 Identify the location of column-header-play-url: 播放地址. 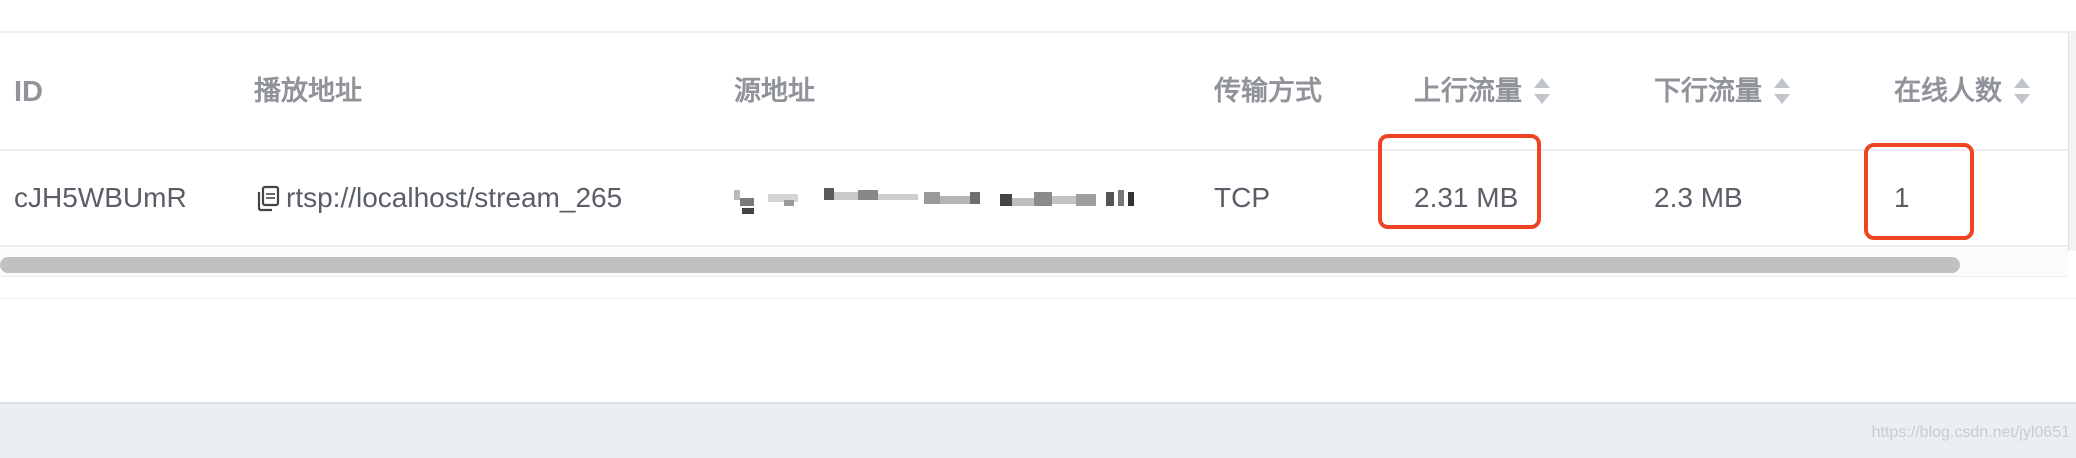
(308, 91).